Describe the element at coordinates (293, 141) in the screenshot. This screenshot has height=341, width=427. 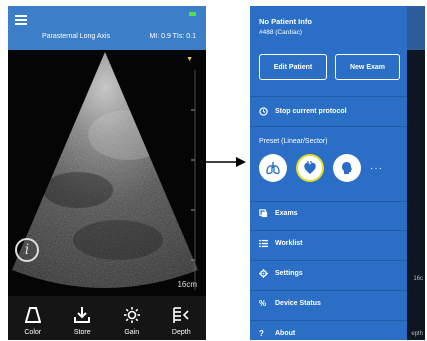
I see `preset-label: Preset (Linear/Sector)` at that location.